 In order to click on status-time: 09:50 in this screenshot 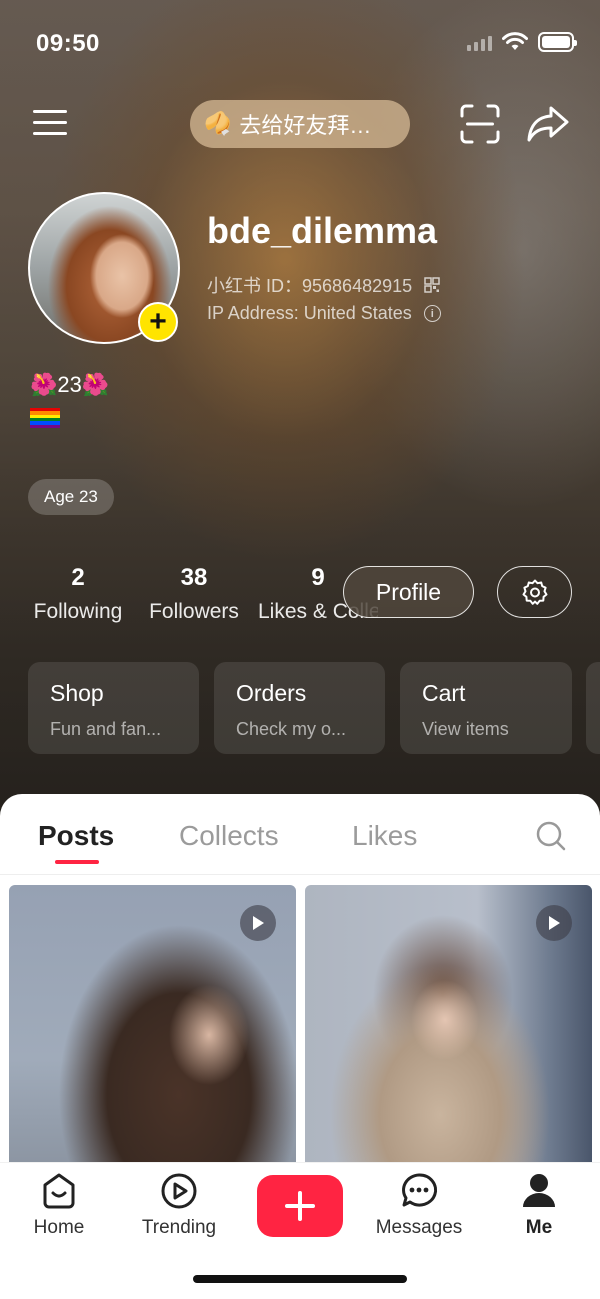, I will do `click(68, 43)`.